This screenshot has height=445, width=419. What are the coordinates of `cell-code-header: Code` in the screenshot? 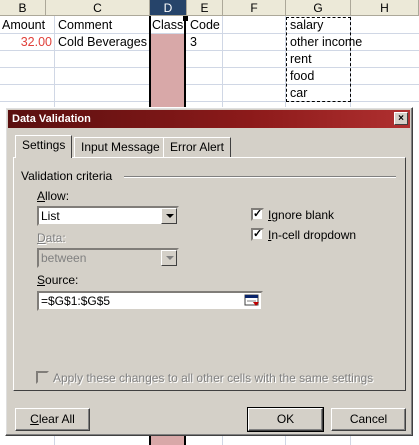 It's located at (205, 25).